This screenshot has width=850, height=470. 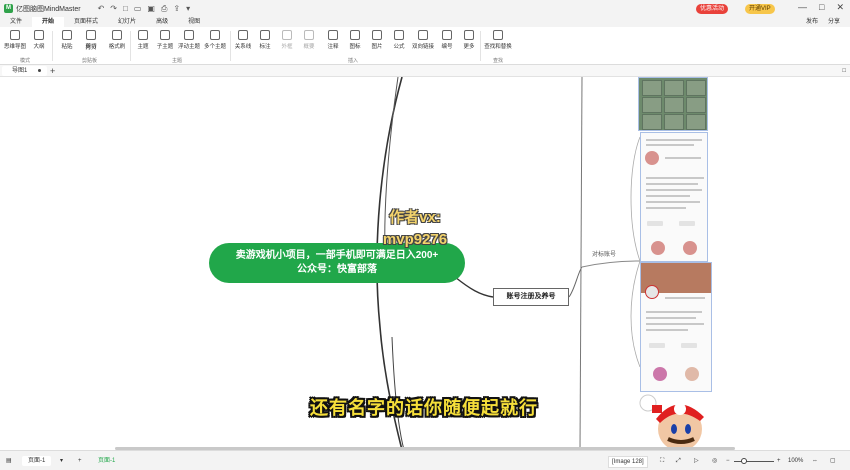 What do you see at coordinates (469, 42) in the screenshot?
I see `more-button: 更多` at bounding box center [469, 42].